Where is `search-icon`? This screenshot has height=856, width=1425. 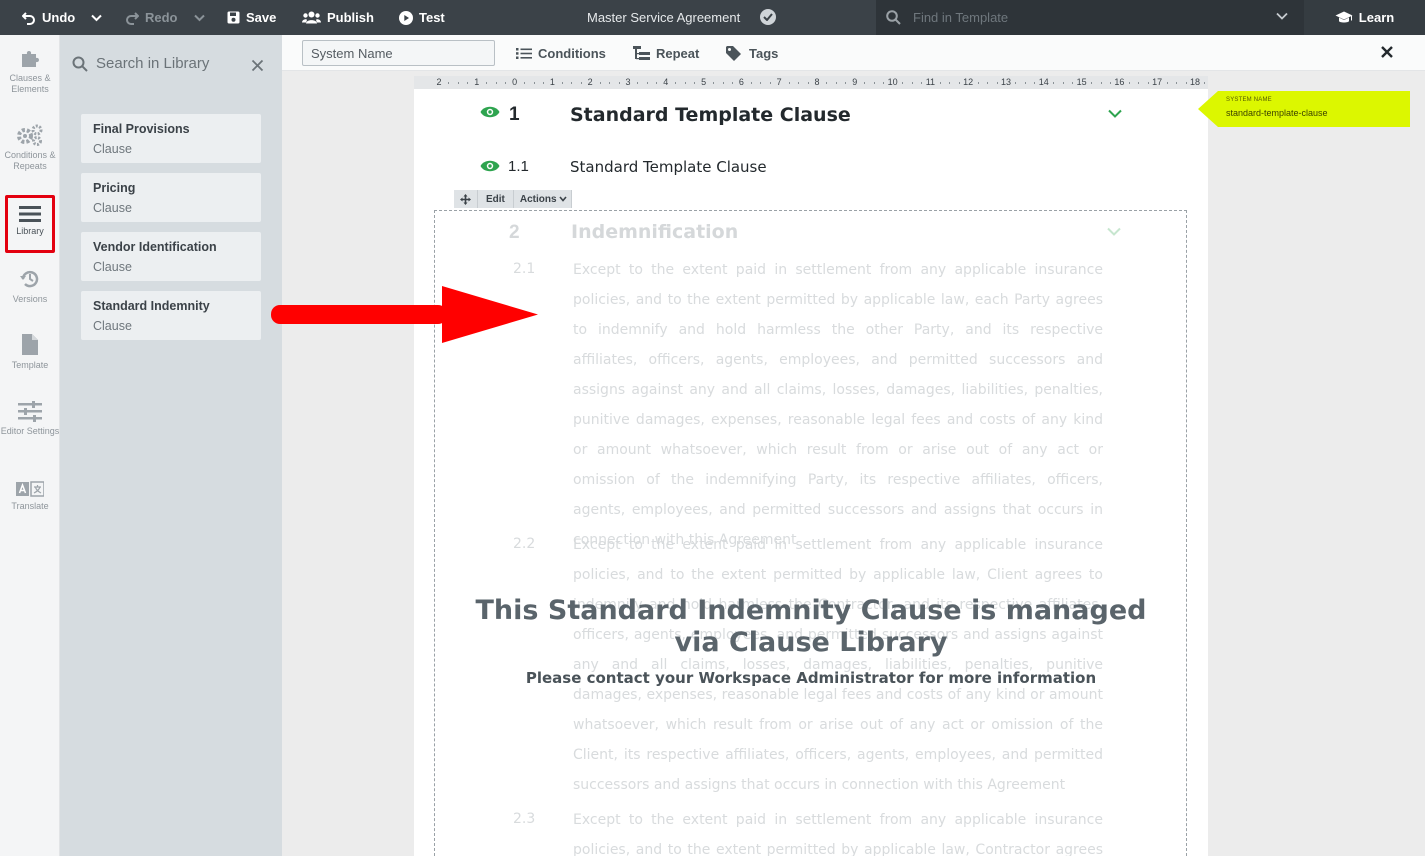
search-icon is located at coordinates (893, 17).